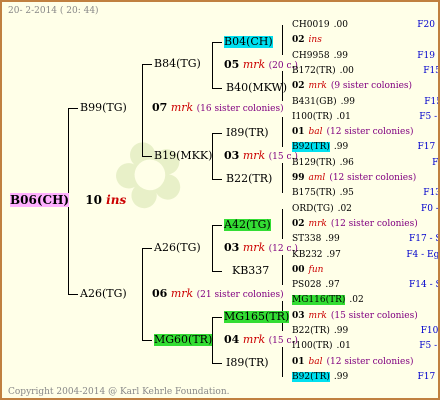  Describe the element at coordinates (232, 64) in the screenshot. I see `gen-number: 05` at that location.